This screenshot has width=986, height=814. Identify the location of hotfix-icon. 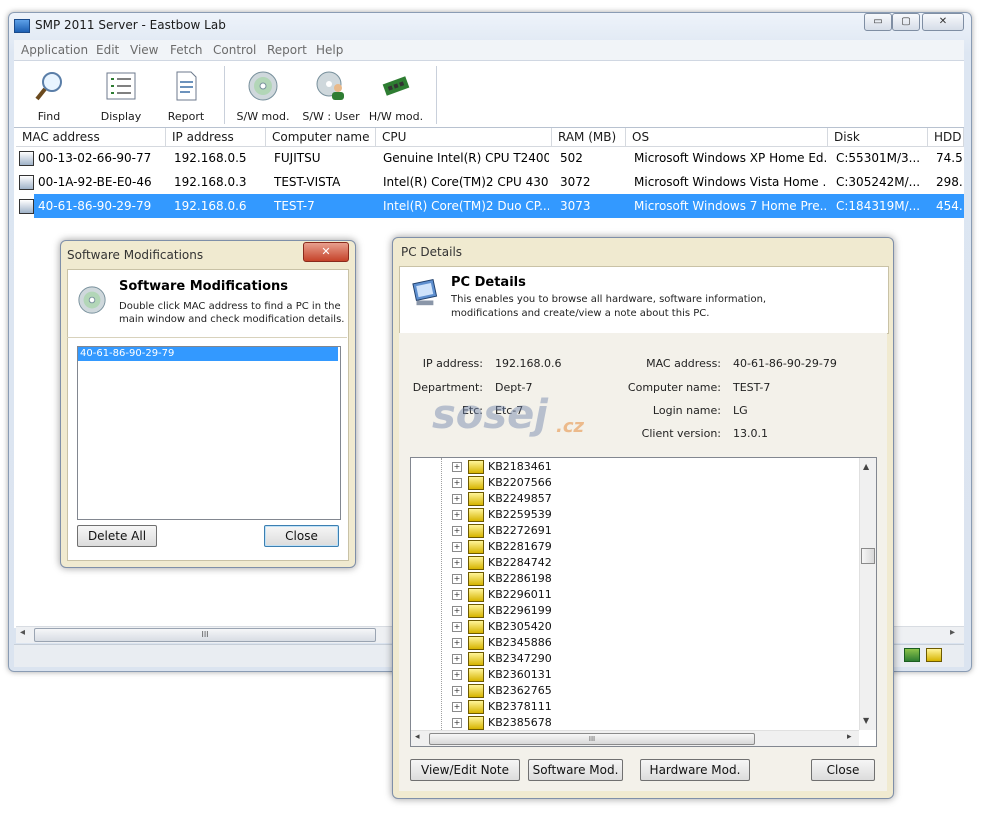
(476, 579).